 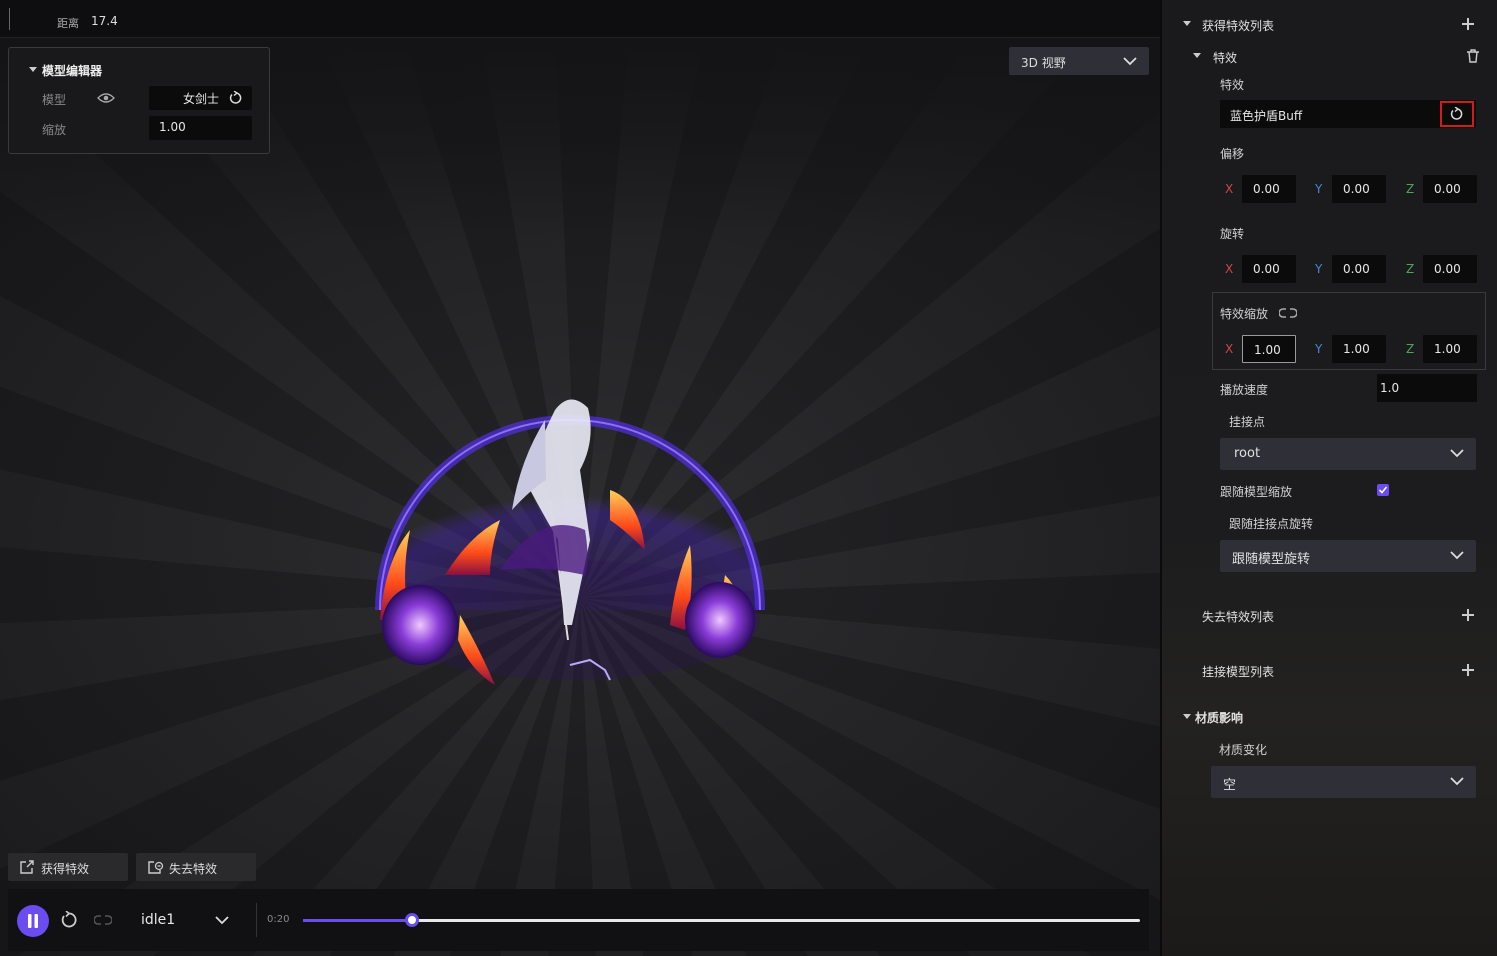 I want to click on scale-x-axis: X, so click(x=1229, y=349).